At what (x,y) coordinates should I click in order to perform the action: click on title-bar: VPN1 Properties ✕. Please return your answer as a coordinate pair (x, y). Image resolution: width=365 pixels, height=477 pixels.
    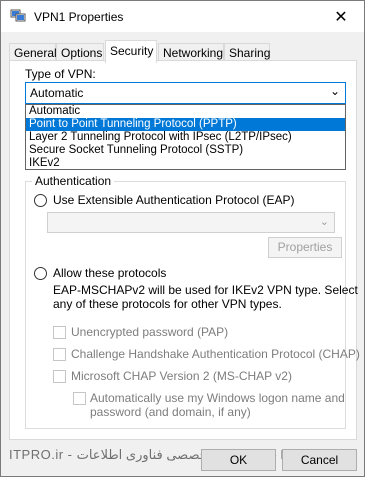
    Looking at the image, I should click on (182, 16).